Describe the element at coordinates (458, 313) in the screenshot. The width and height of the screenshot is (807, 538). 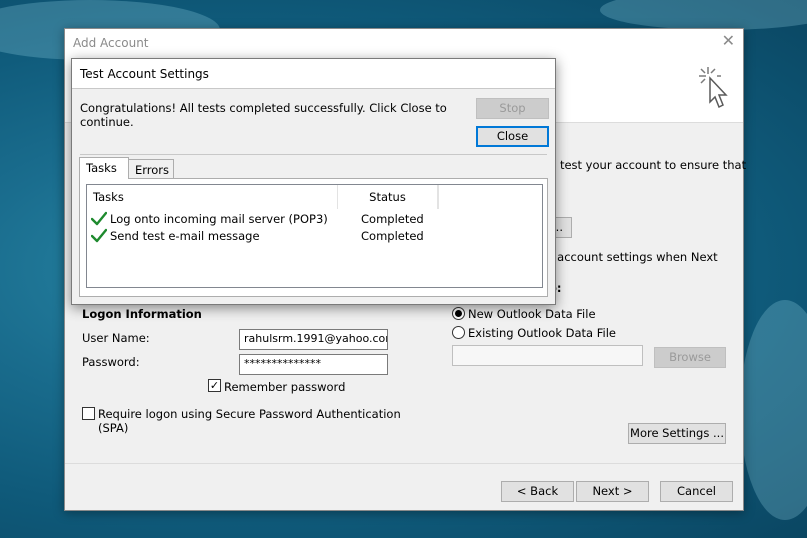
I see `new-data-file-radio` at that location.